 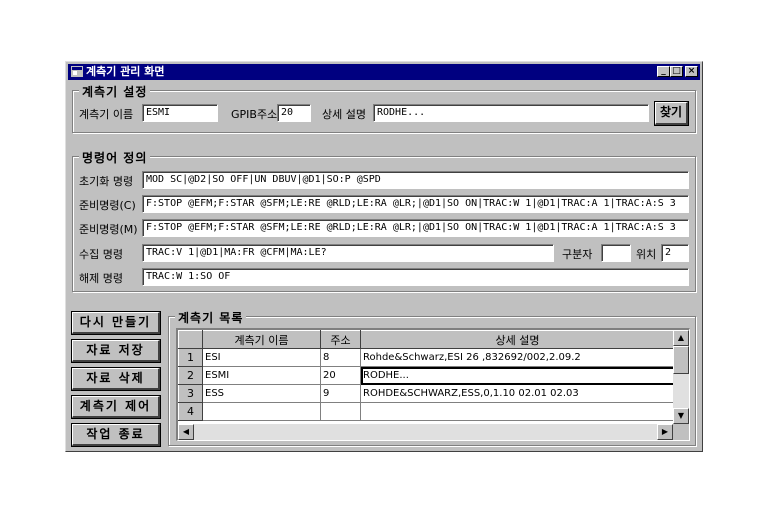 I want to click on remake-button: 다시 만들기, so click(x=116, y=323).